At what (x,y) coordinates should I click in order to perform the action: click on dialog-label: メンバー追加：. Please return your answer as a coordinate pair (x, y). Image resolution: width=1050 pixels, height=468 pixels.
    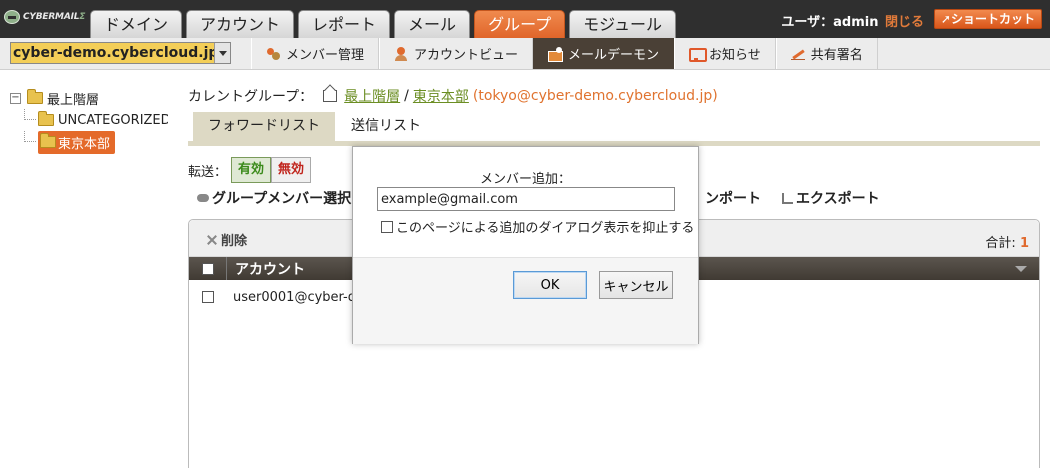
    Looking at the image, I should click on (525, 179).